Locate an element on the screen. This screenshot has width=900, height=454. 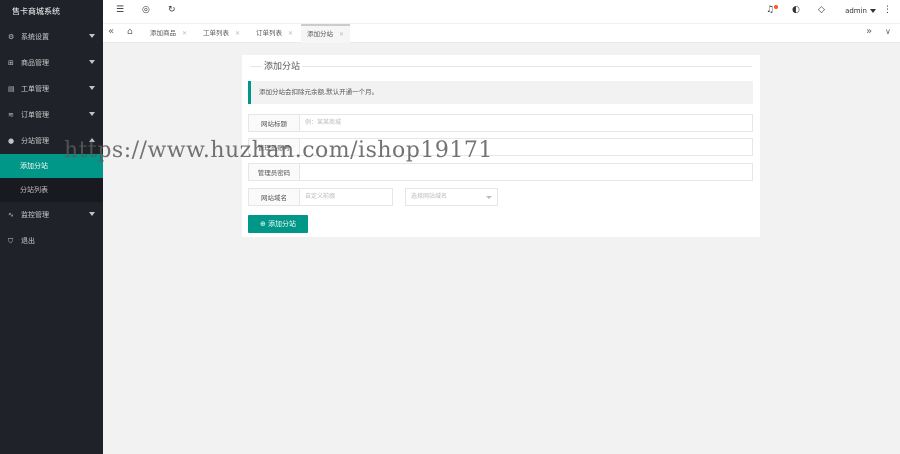
field-label: 网站标题 is located at coordinates (274, 123).